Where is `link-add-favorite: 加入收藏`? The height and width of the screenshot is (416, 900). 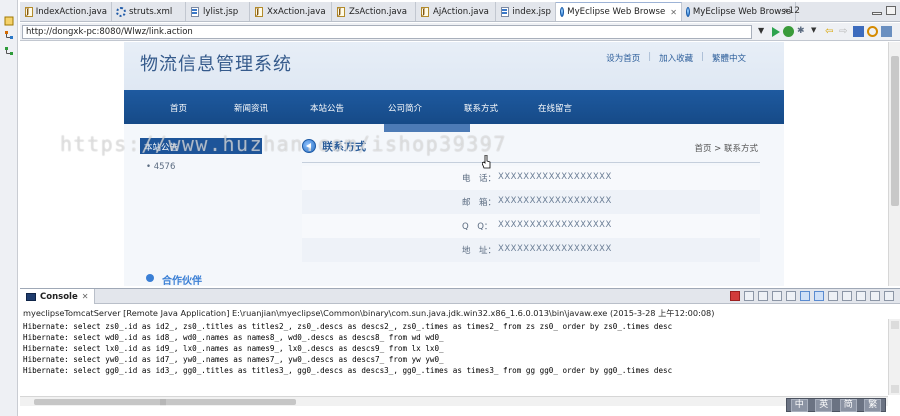
link-add-favorite: 加入收藏 is located at coordinates (676, 58).